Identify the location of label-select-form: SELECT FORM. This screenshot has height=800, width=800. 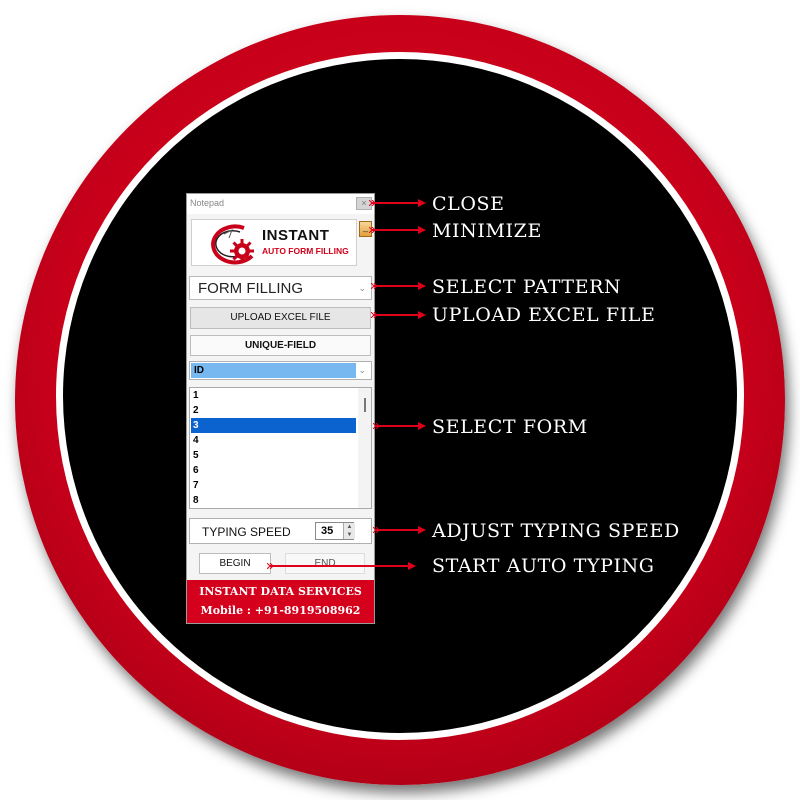
(510, 427).